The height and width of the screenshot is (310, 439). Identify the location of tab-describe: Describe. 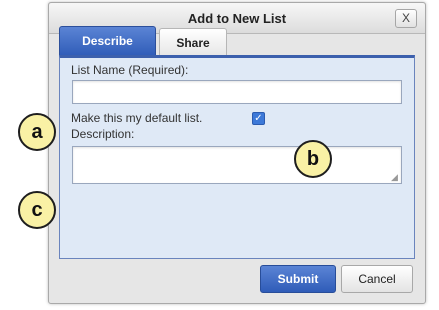
(107, 41).